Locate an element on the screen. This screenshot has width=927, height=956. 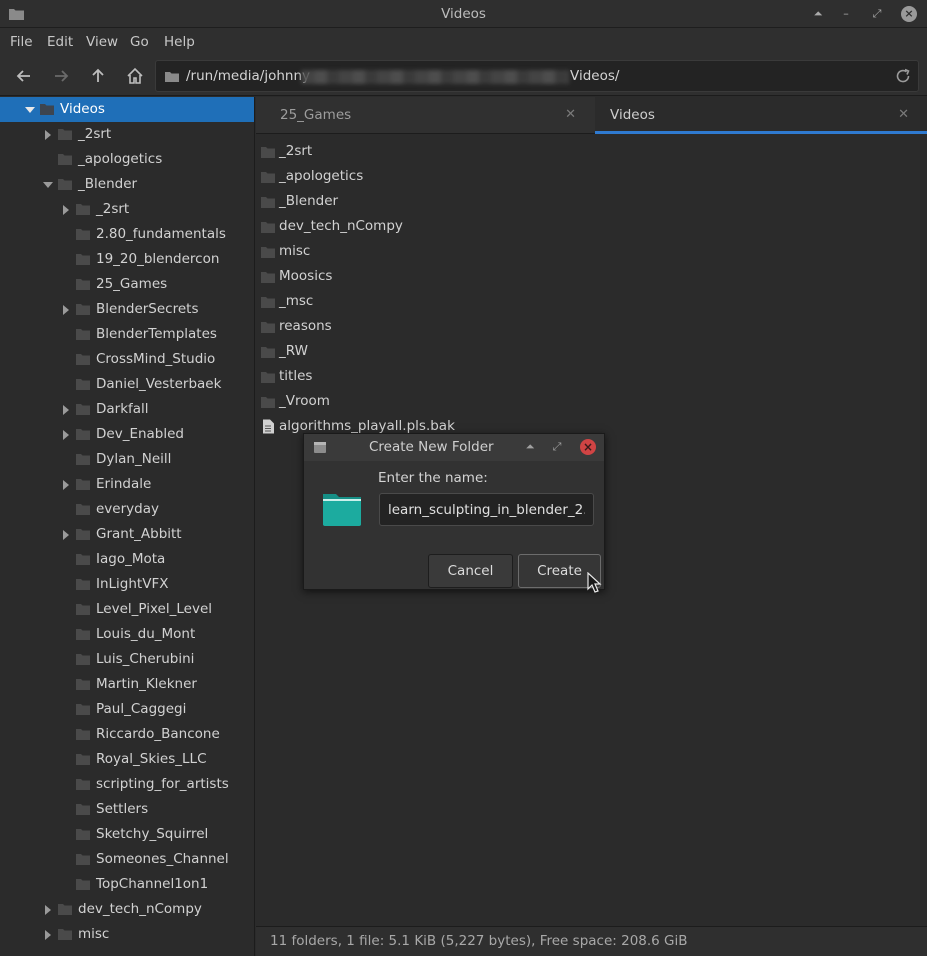
tree-item: 2.80_fundamentals is located at coordinates (127, 234).